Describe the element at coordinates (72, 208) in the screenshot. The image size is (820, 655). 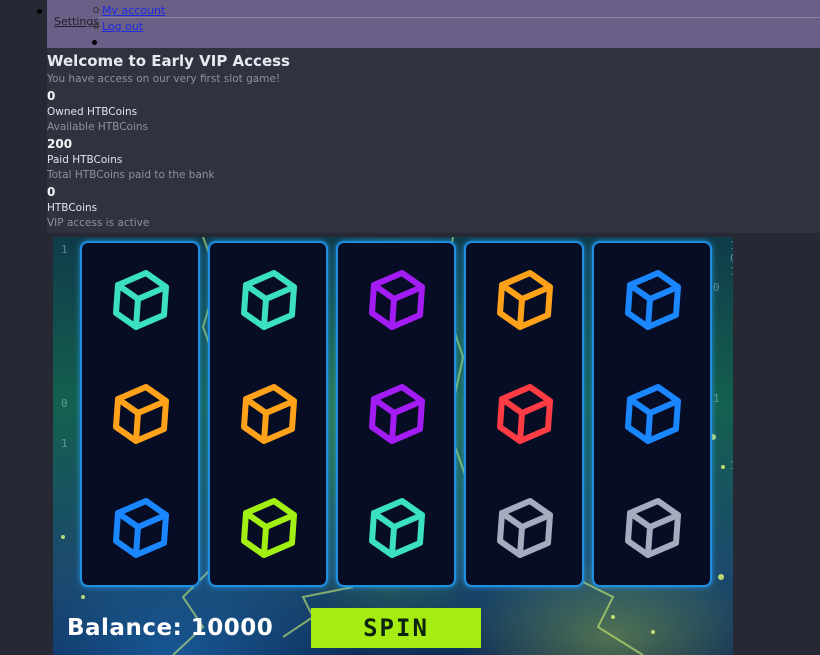
I see `stat-label: HTBCoins` at that location.